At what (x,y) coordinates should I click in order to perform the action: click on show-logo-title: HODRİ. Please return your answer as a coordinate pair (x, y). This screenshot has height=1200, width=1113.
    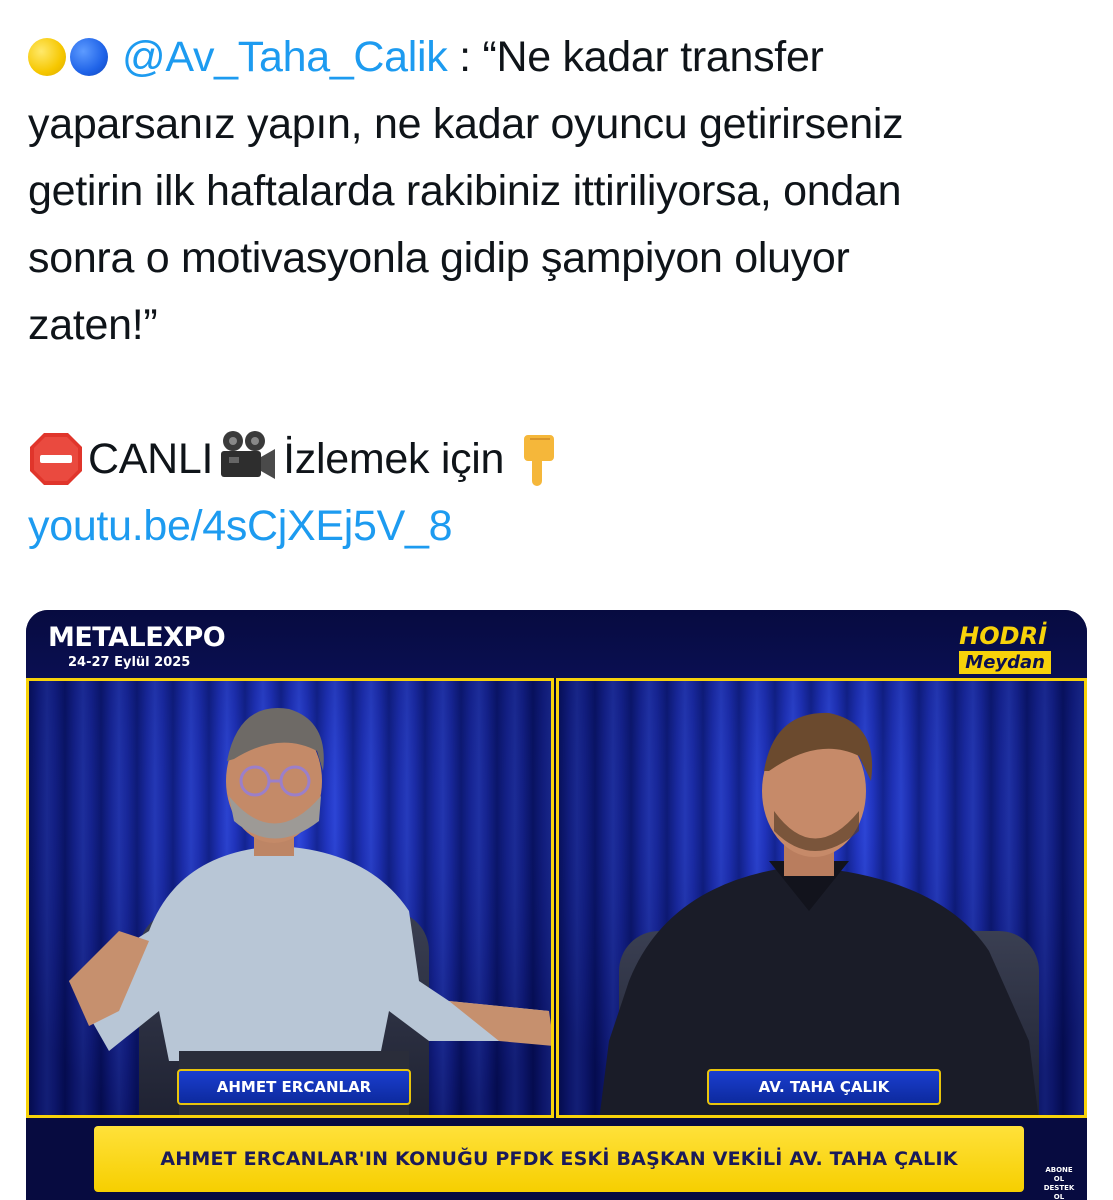
    Looking at the image, I should click on (1003, 636).